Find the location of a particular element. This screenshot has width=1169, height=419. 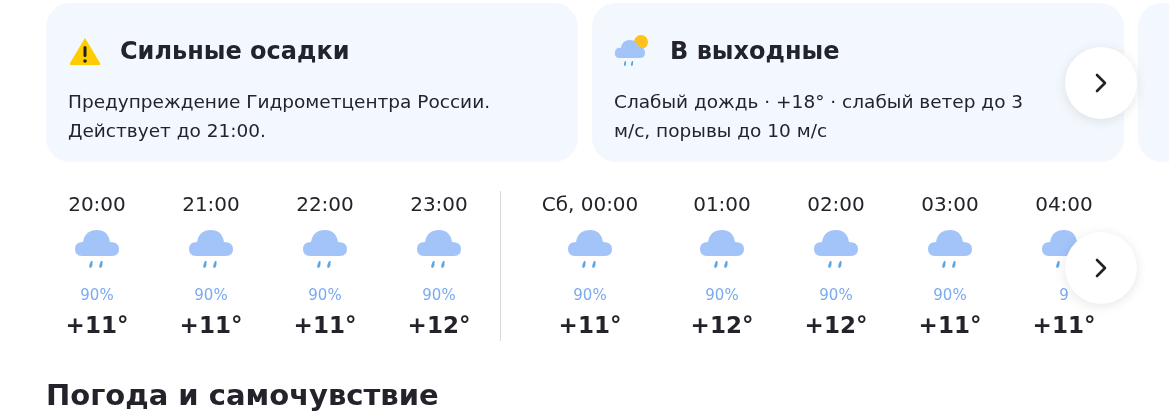

hour-time: 20:00 is located at coordinates (97, 204).